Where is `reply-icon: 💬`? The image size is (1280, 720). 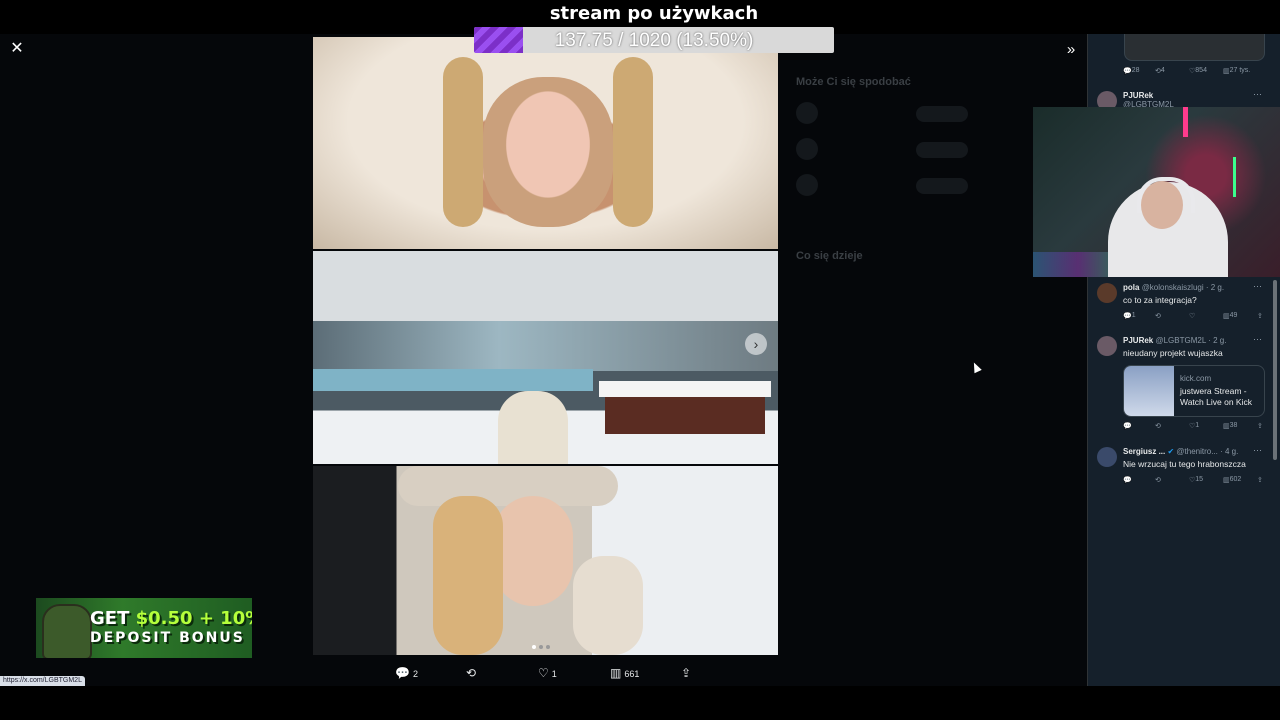
reply-icon: 💬 is located at coordinates (402, 673).